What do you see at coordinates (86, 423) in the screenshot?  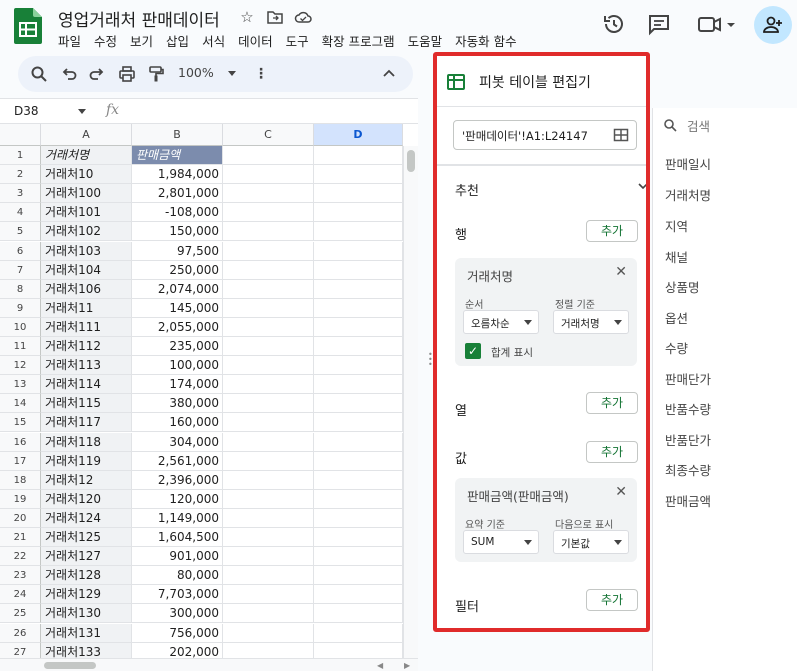 I see `cell-client-name: 거래처117` at bounding box center [86, 423].